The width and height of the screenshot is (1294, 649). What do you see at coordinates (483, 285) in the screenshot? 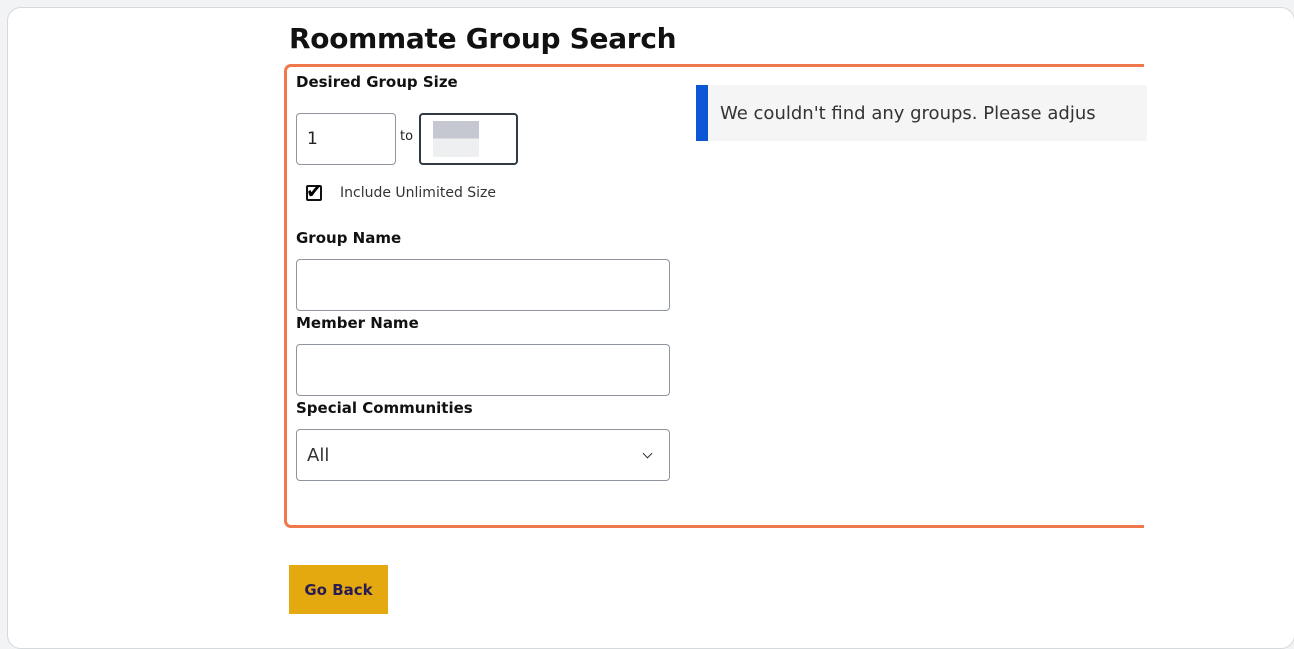
I see `group-name-input` at bounding box center [483, 285].